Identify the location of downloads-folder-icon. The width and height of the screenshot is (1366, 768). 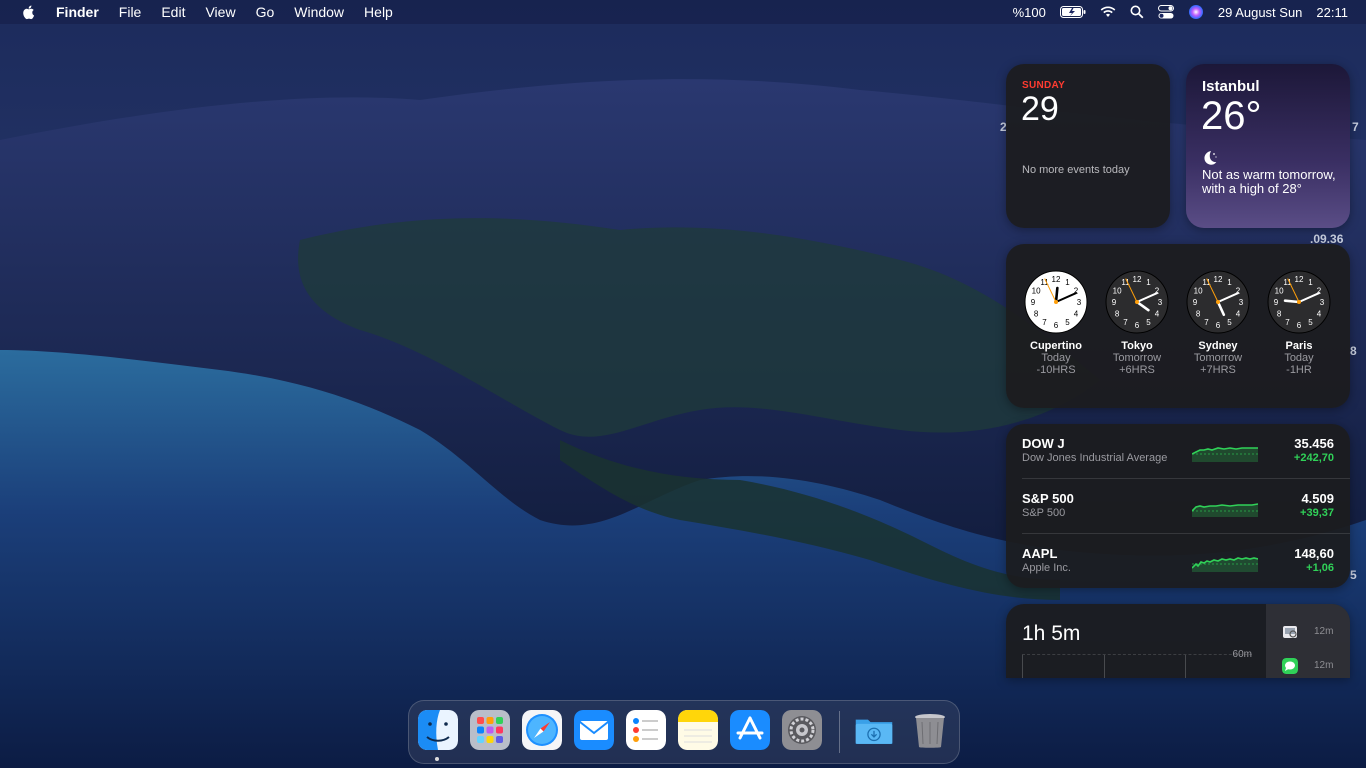
(874, 730).